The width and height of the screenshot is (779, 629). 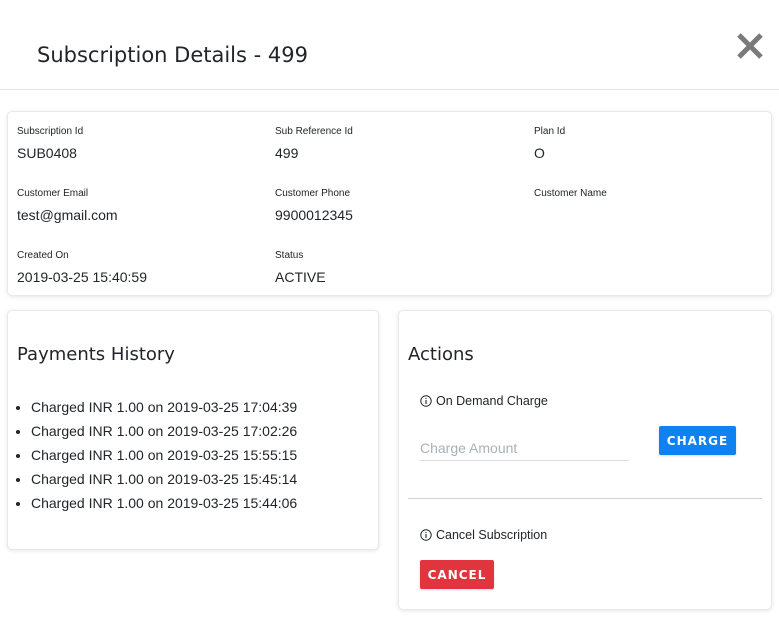 What do you see at coordinates (492, 535) in the screenshot?
I see `cancel-subscription-text: Cancel Subscription` at bounding box center [492, 535].